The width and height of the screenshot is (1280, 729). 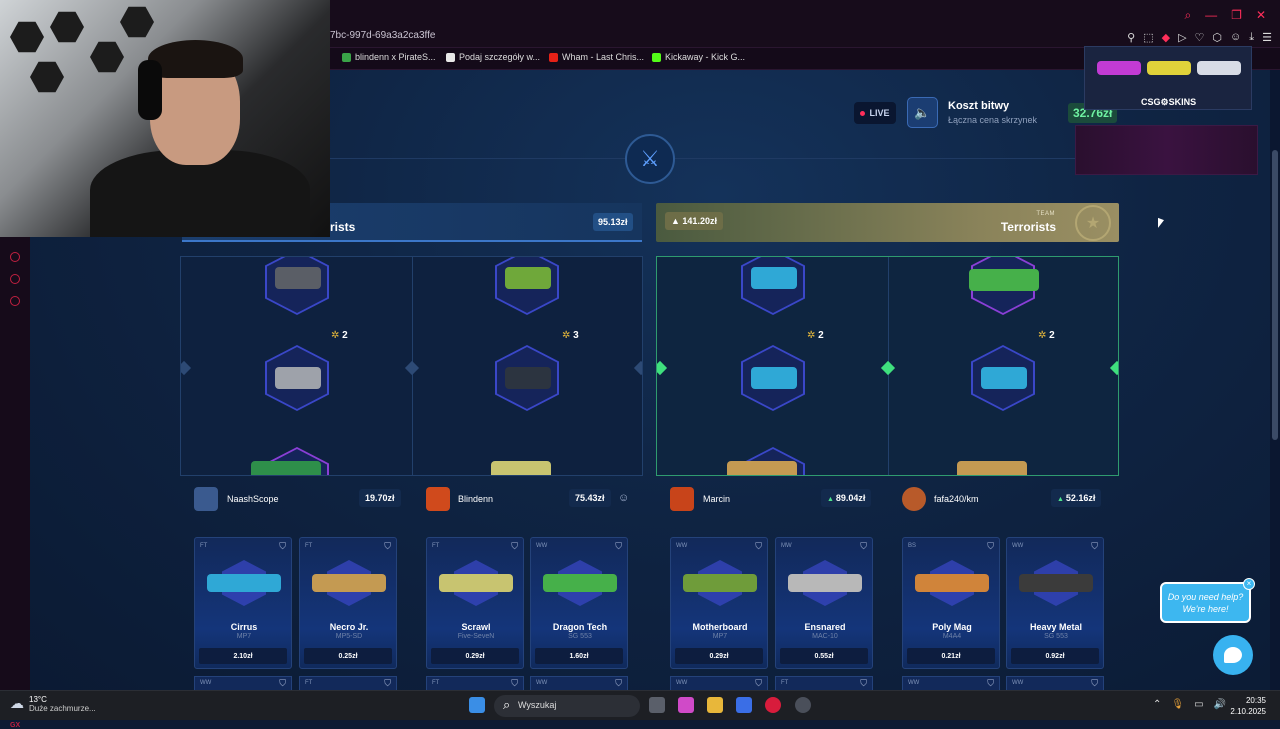 I want to click on chat-button, so click(x=1233, y=655).